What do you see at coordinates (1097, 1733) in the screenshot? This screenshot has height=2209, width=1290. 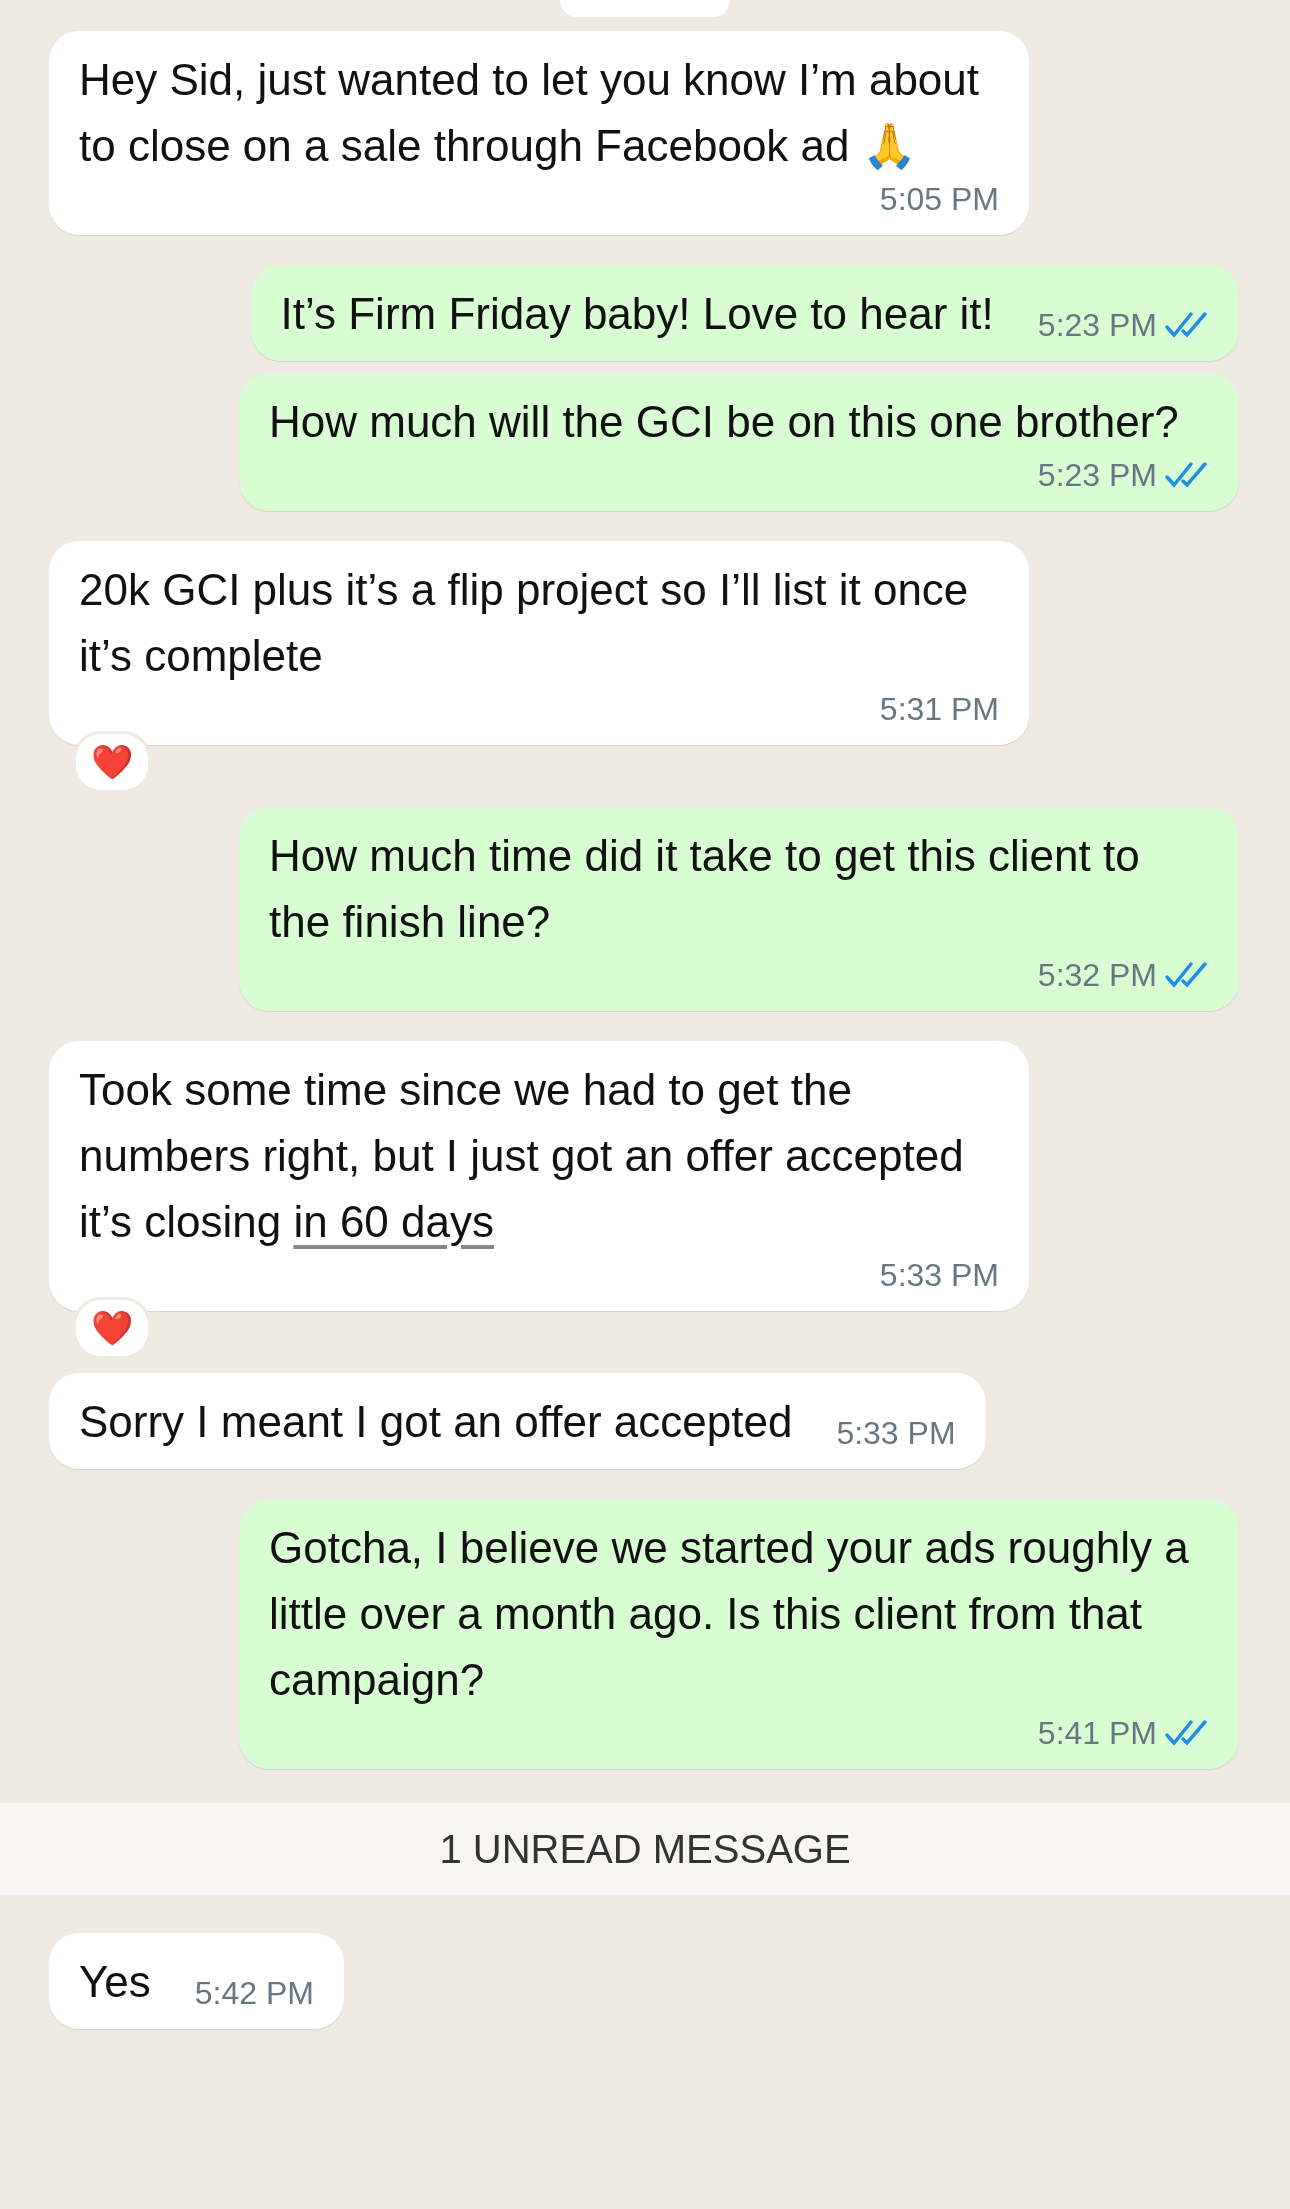 I see `message-time: 5:41 PM` at bounding box center [1097, 1733].